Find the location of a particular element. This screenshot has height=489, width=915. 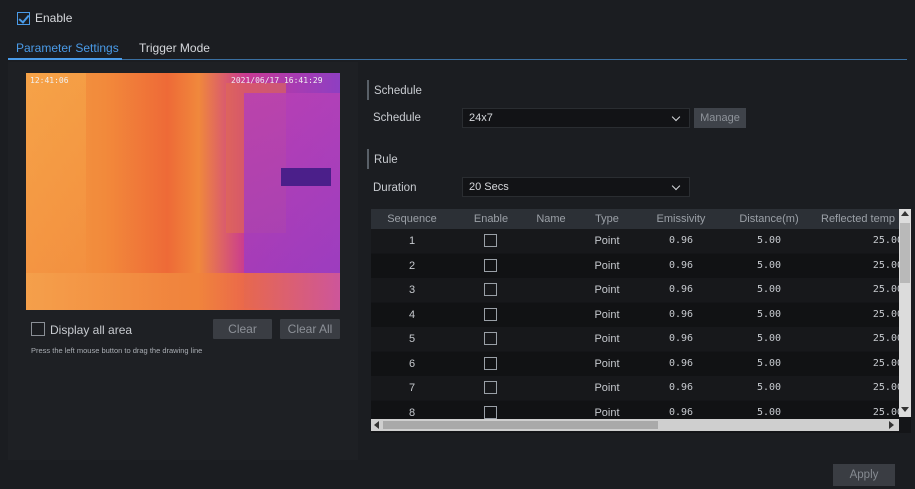

col-sequence: Sequence is located at coordinates (412, 219).